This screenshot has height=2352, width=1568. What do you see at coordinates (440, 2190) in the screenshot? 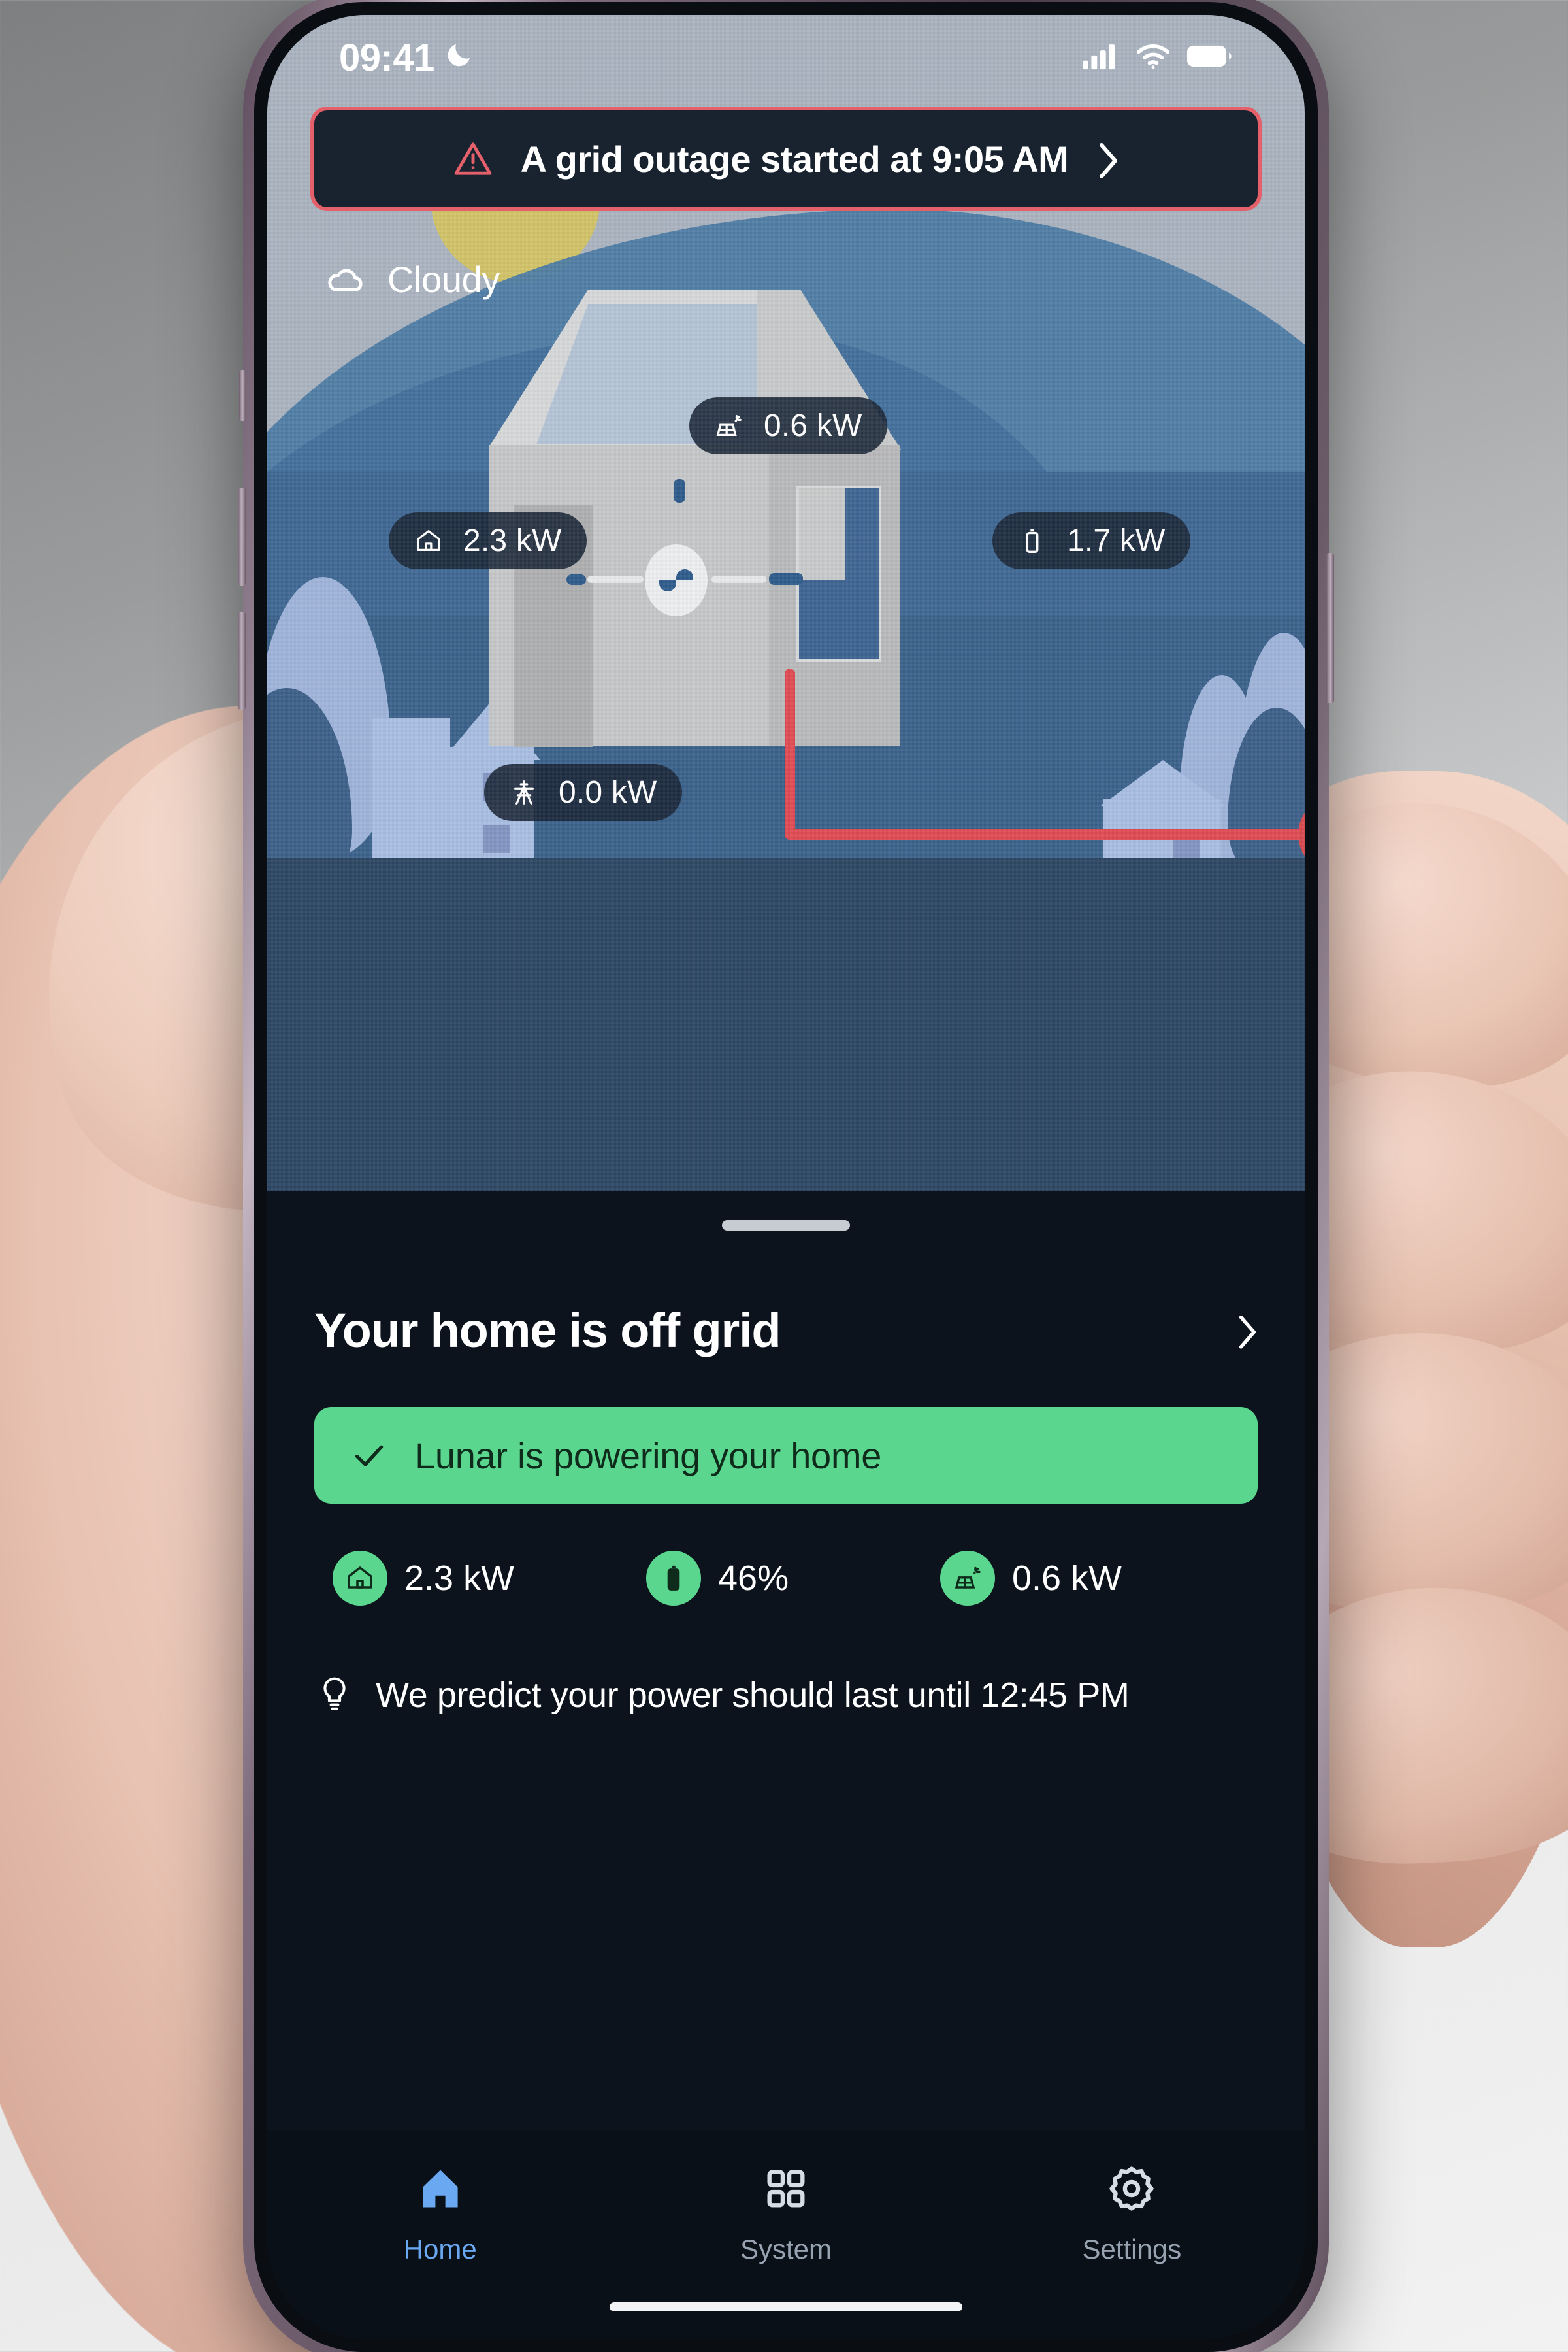
I see `home-tab-icon` at bounding box center [440, 2190].